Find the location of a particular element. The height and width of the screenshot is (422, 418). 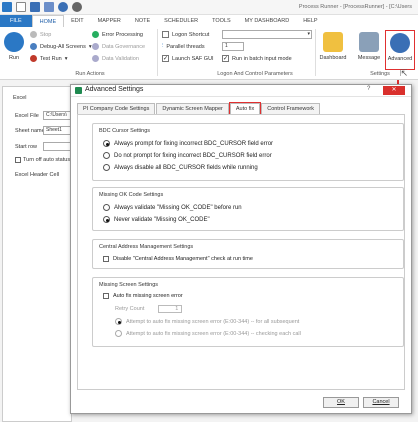

auto-fix-checkbox: Auto fix missing screen error is located at coordinates (143, 296).